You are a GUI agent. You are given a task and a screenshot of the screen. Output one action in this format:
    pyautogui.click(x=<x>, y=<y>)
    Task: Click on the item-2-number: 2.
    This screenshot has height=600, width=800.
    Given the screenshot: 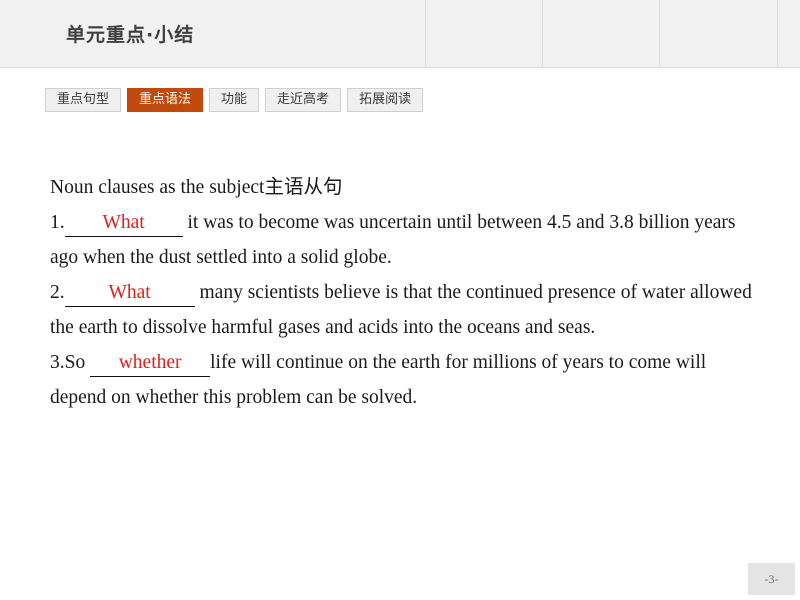 What is the action you would take?
    pyautogui.click(x=57, y=292)
    